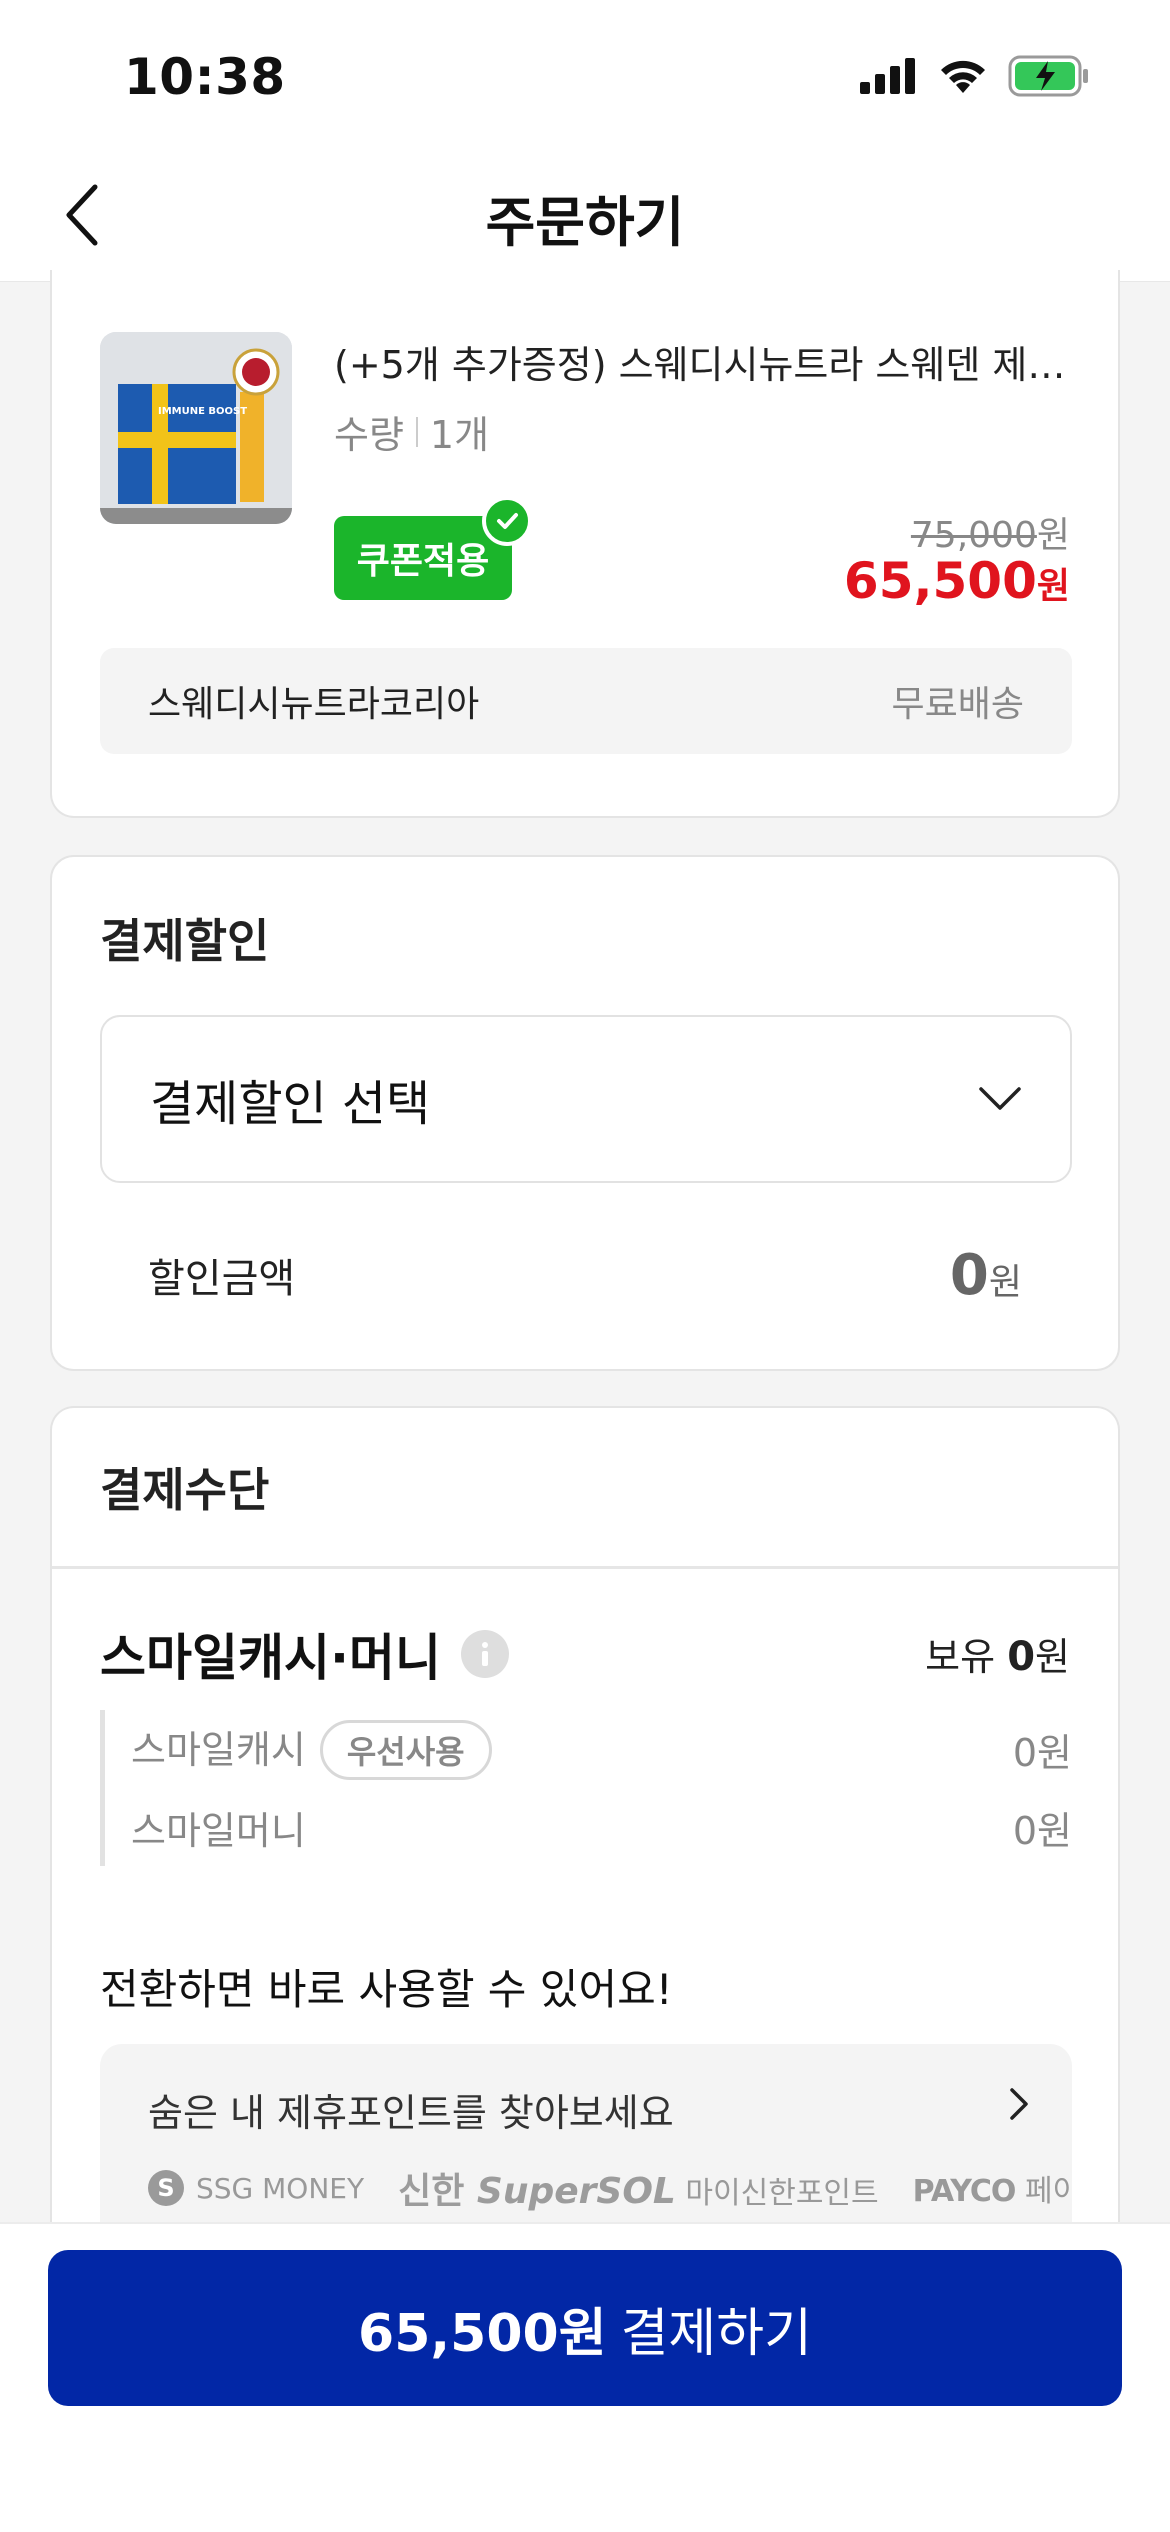 The width and height of the screenshot is (1170, 2532). I want to click on convert-title: 전환하면 바로 사용할 수 있어요!, so click(386, 1989).